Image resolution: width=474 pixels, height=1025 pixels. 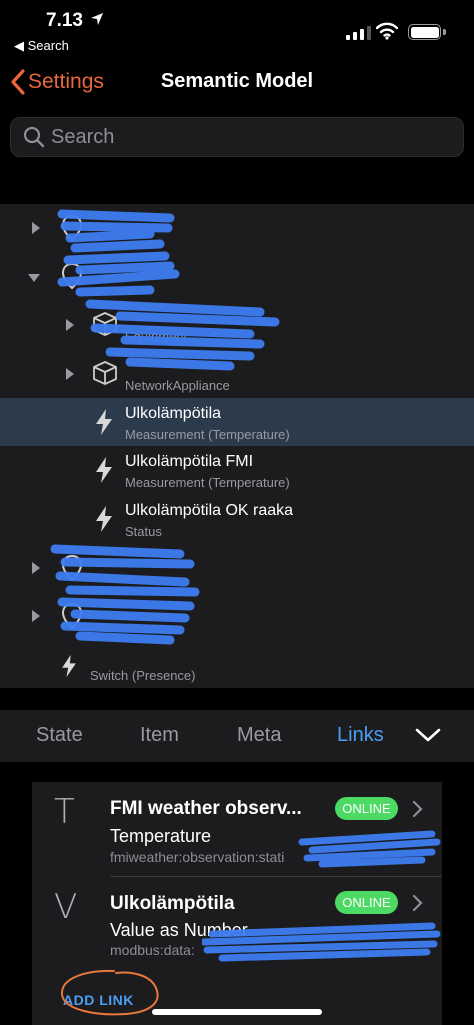 What do you see at coordinates (97, 19) in the screenshot?
I see `location-arrow-icon` at bounding box center [97, 19].